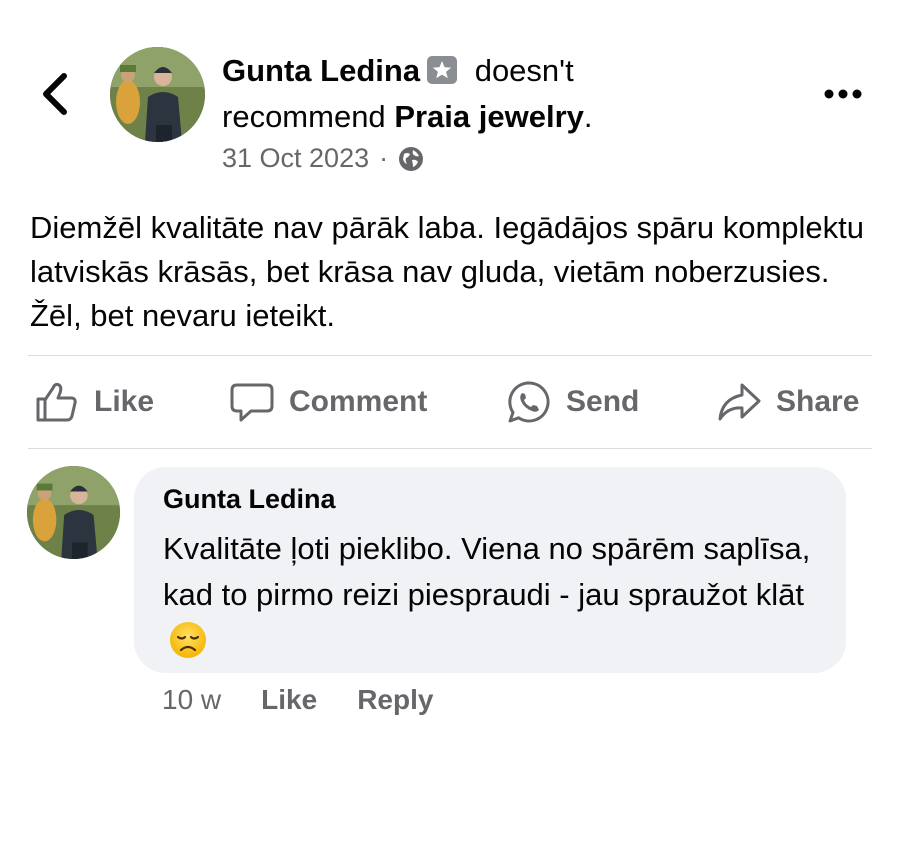  I want to click on globe-icon, so click(411, 159).